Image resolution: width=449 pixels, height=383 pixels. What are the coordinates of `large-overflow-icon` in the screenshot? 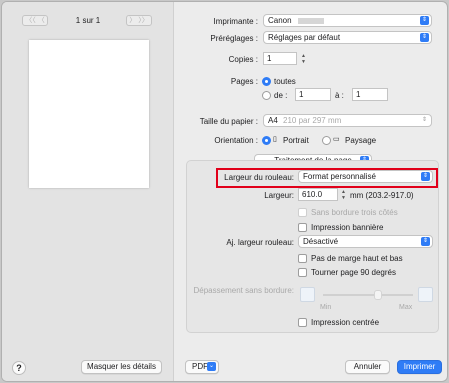 It's located at (425, 294).